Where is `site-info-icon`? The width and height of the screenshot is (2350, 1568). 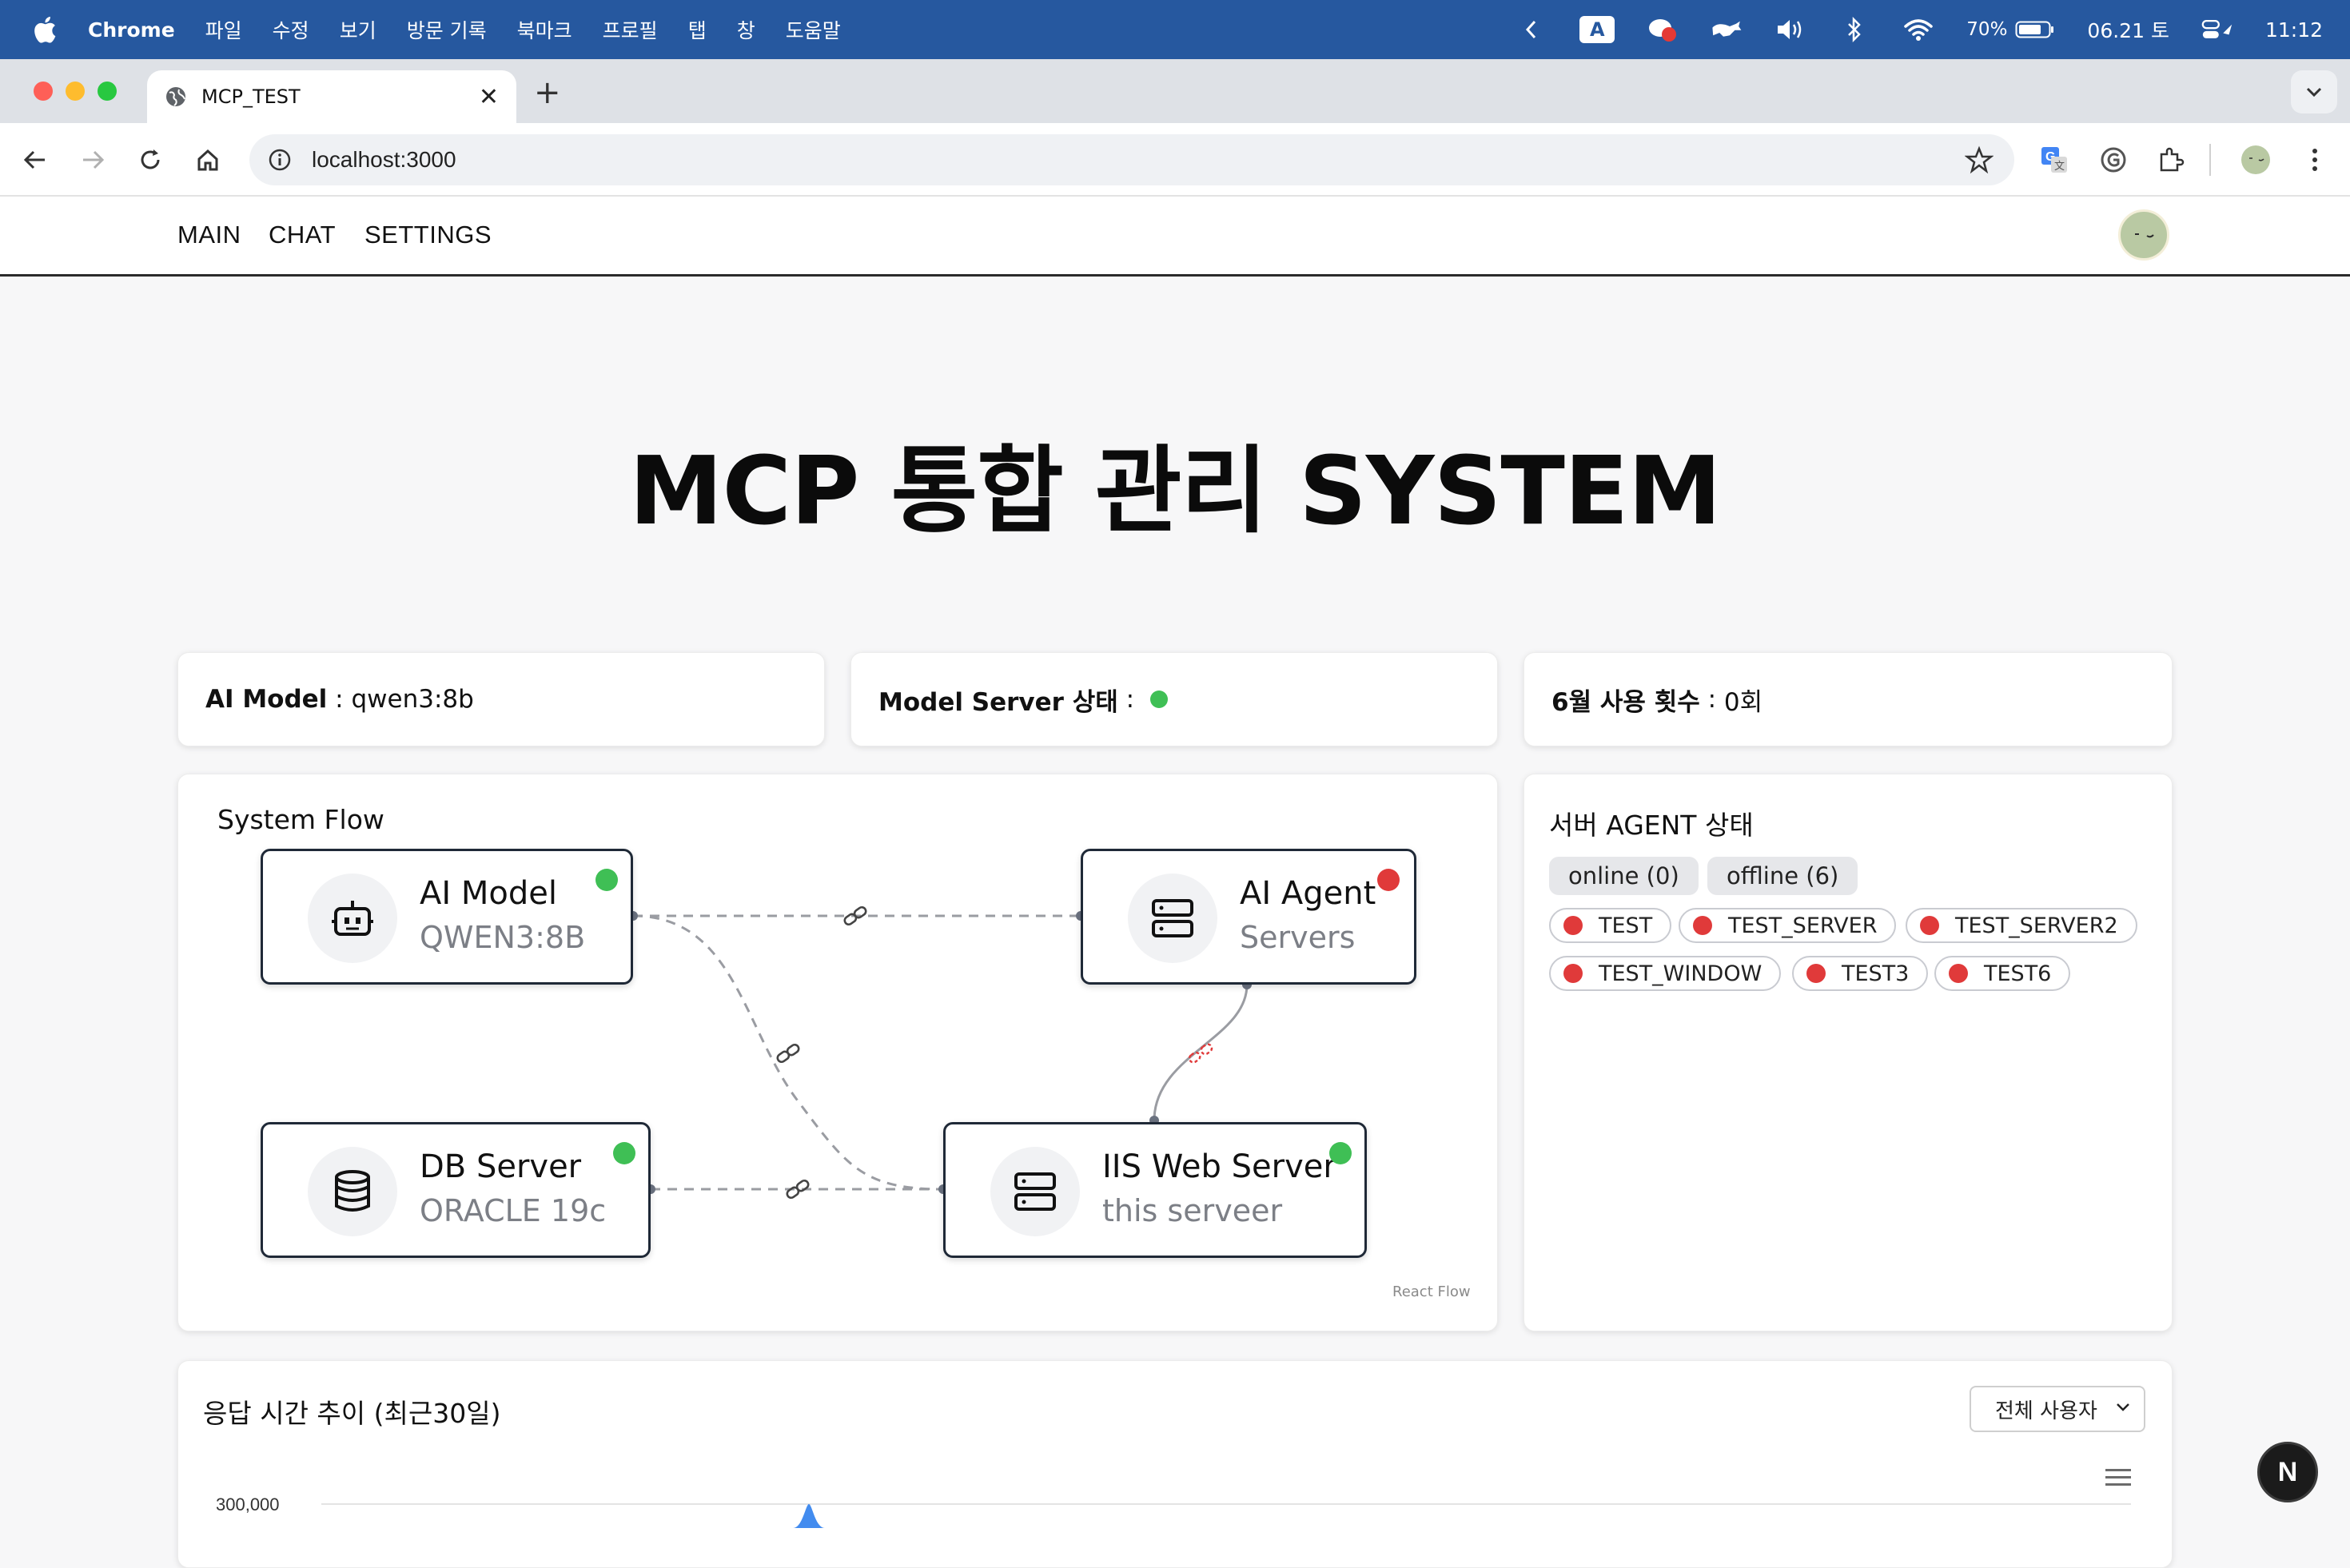
site-info-icon is located at coordinates (279, 159).